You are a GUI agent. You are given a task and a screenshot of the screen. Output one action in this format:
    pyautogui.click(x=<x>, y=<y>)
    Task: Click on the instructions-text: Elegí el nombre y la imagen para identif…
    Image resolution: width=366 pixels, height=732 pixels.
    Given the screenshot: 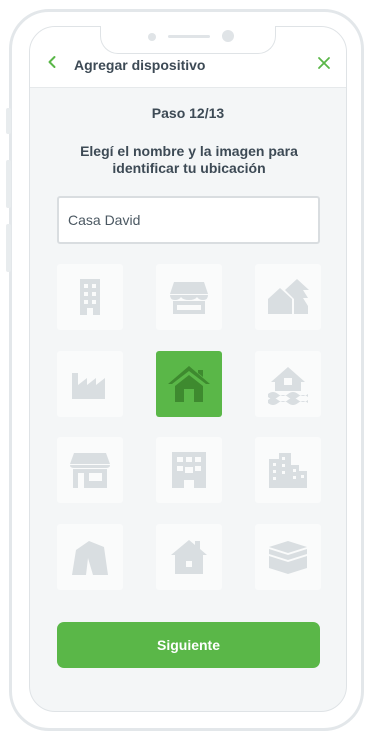 What is the action you would take?
    pyautogui.click(x=189, y=159)
    